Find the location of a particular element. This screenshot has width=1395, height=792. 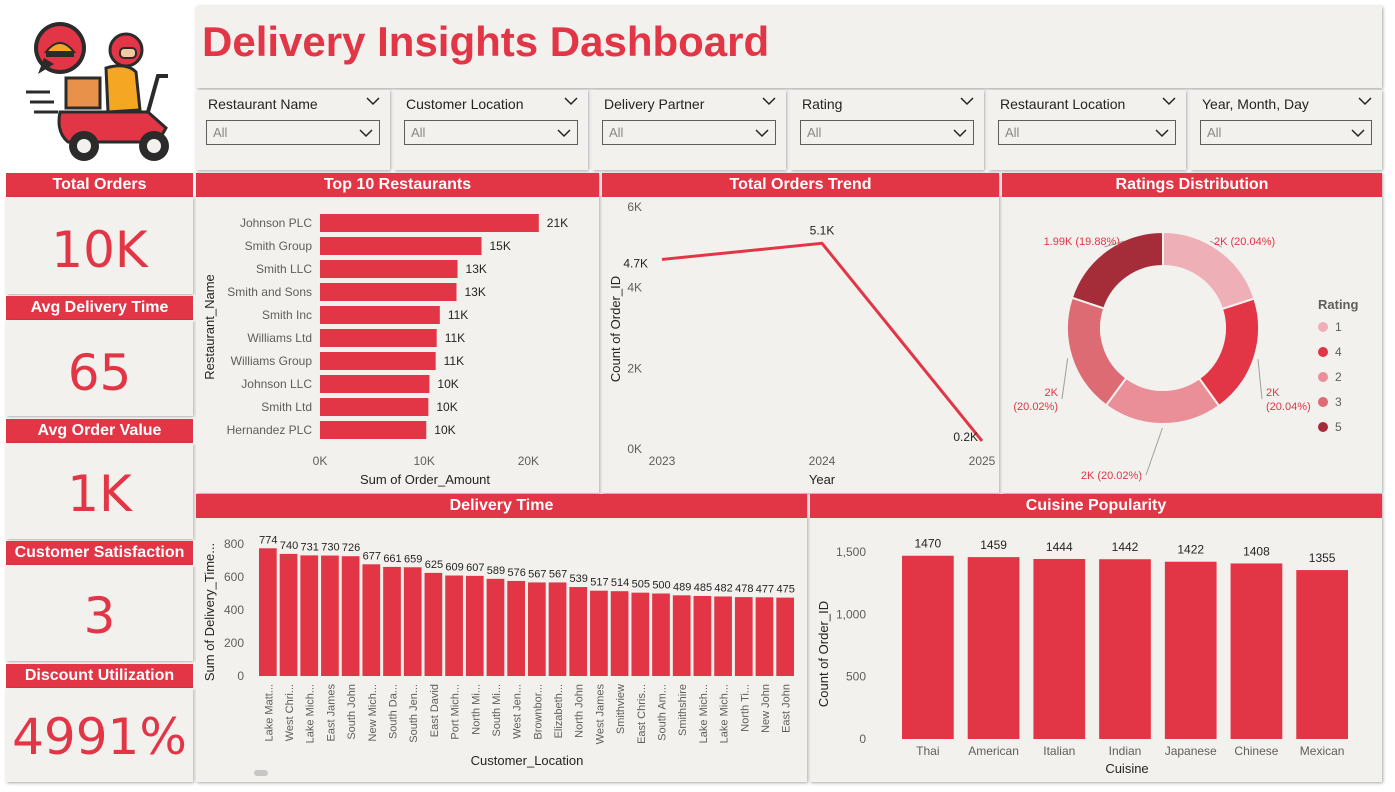

y-tick-label: 600 is located at coordinates (234, 577).